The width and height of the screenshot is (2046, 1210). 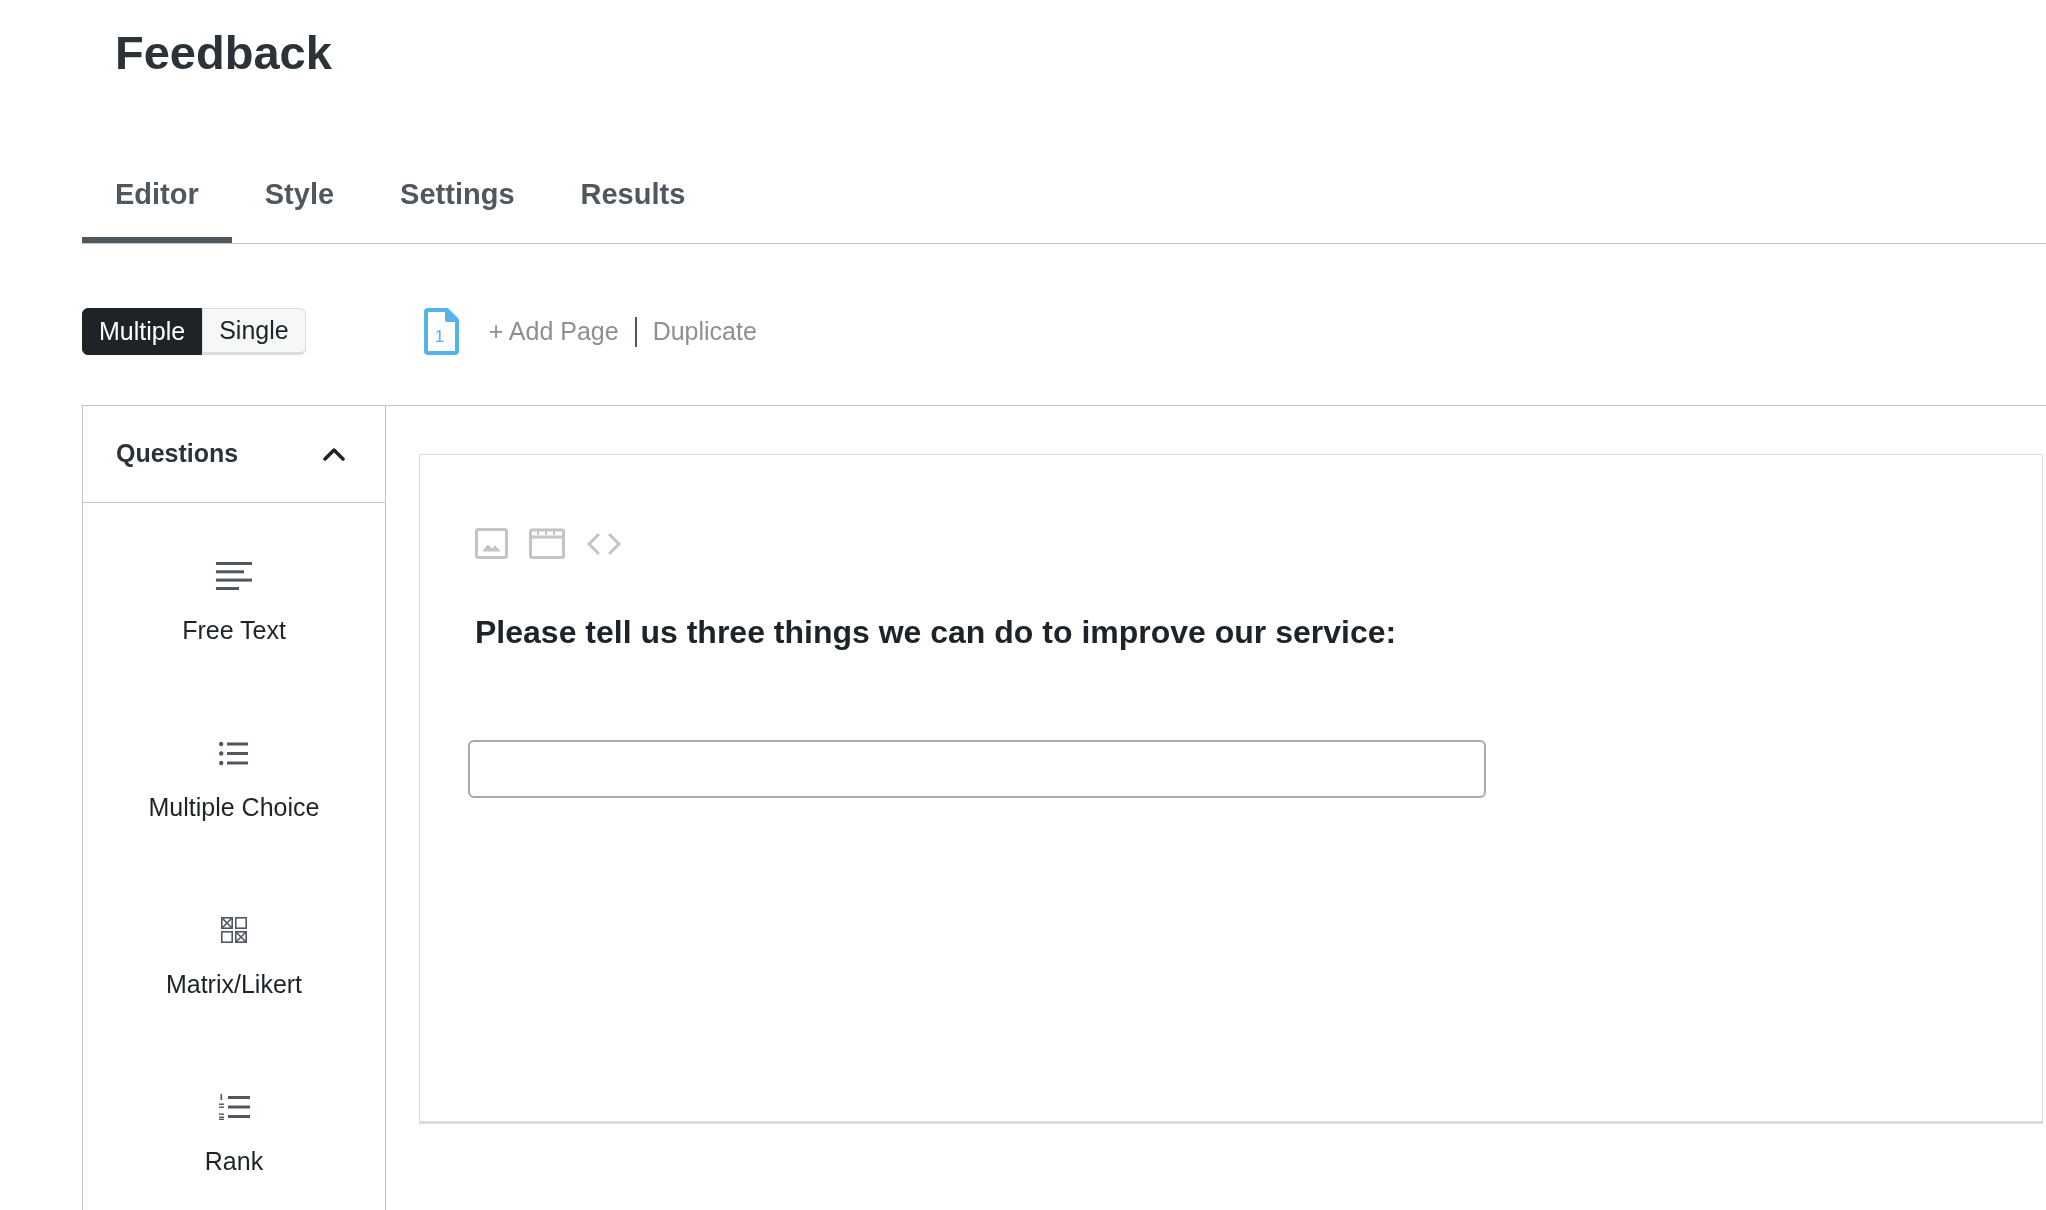 What do you see at coordinates (234, 957) in the screenshot?
I see `question-type-item: Matrix/Likert` at bounding box center [234, 957].